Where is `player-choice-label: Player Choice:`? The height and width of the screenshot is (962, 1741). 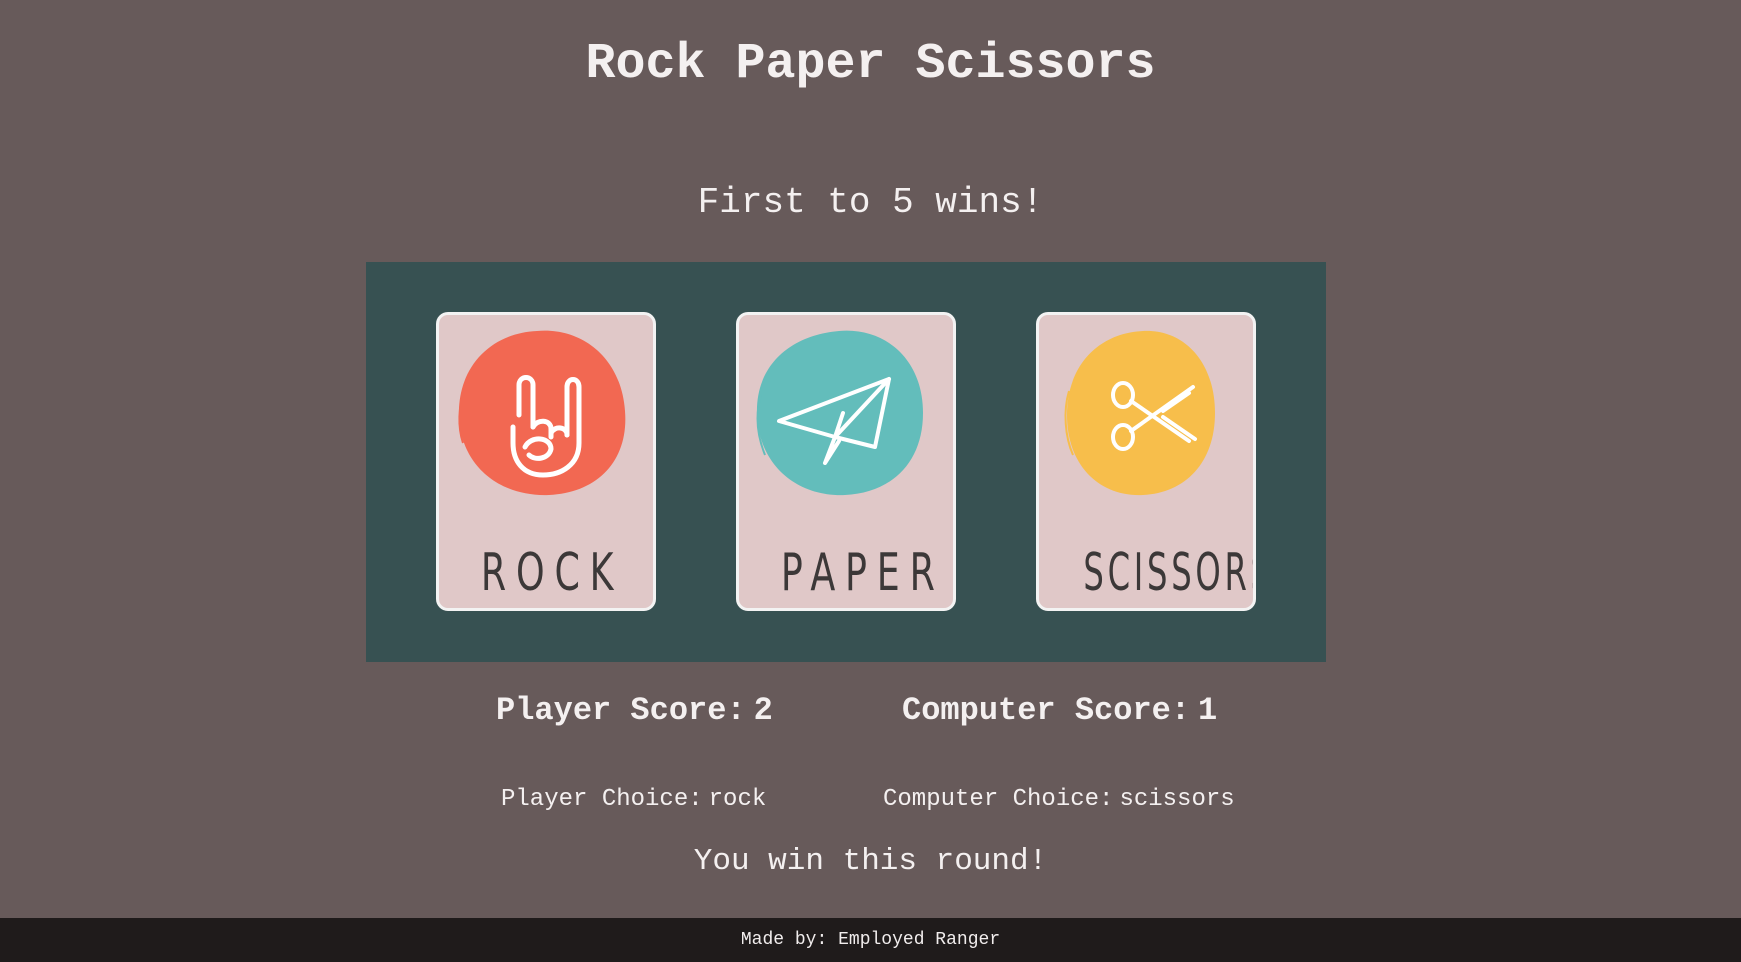
player-choice-label: Player Choice: is located at coordinates (602, 799).